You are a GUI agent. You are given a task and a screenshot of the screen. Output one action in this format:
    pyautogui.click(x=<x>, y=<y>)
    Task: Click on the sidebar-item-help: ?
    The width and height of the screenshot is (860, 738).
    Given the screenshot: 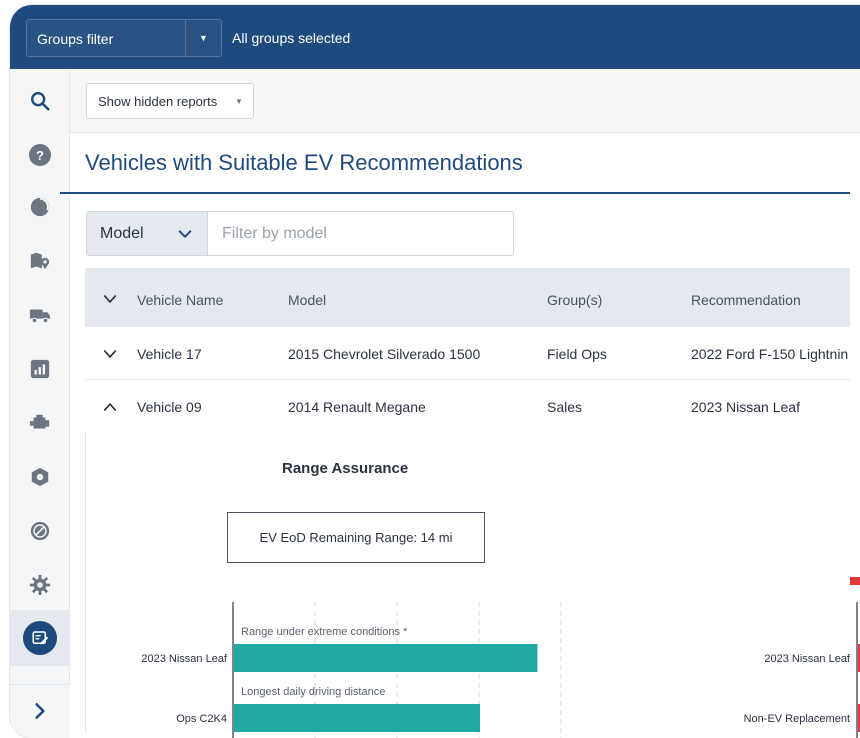 What is the action you would take?
    pyautogui.click(x=40, y=155)
    